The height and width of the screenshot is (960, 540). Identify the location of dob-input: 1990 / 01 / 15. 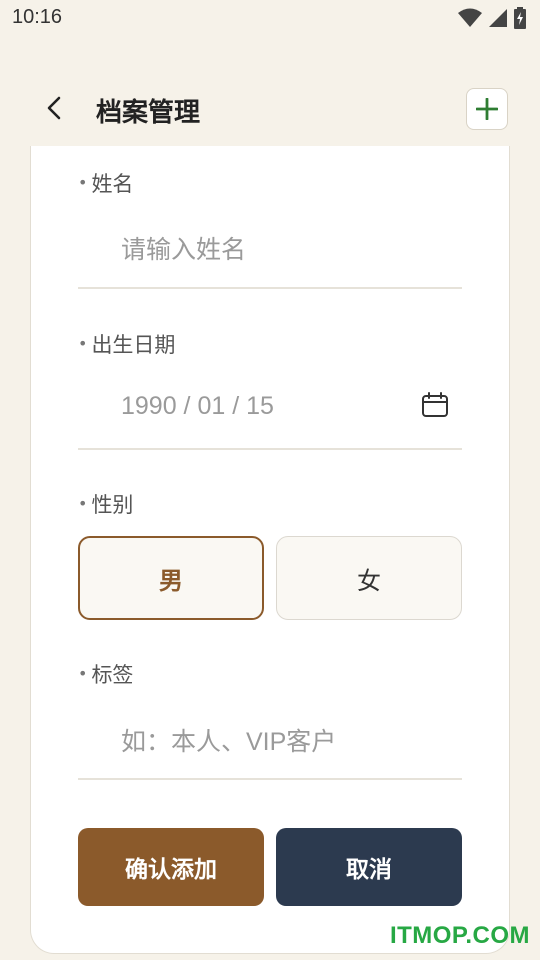
(197, 406).